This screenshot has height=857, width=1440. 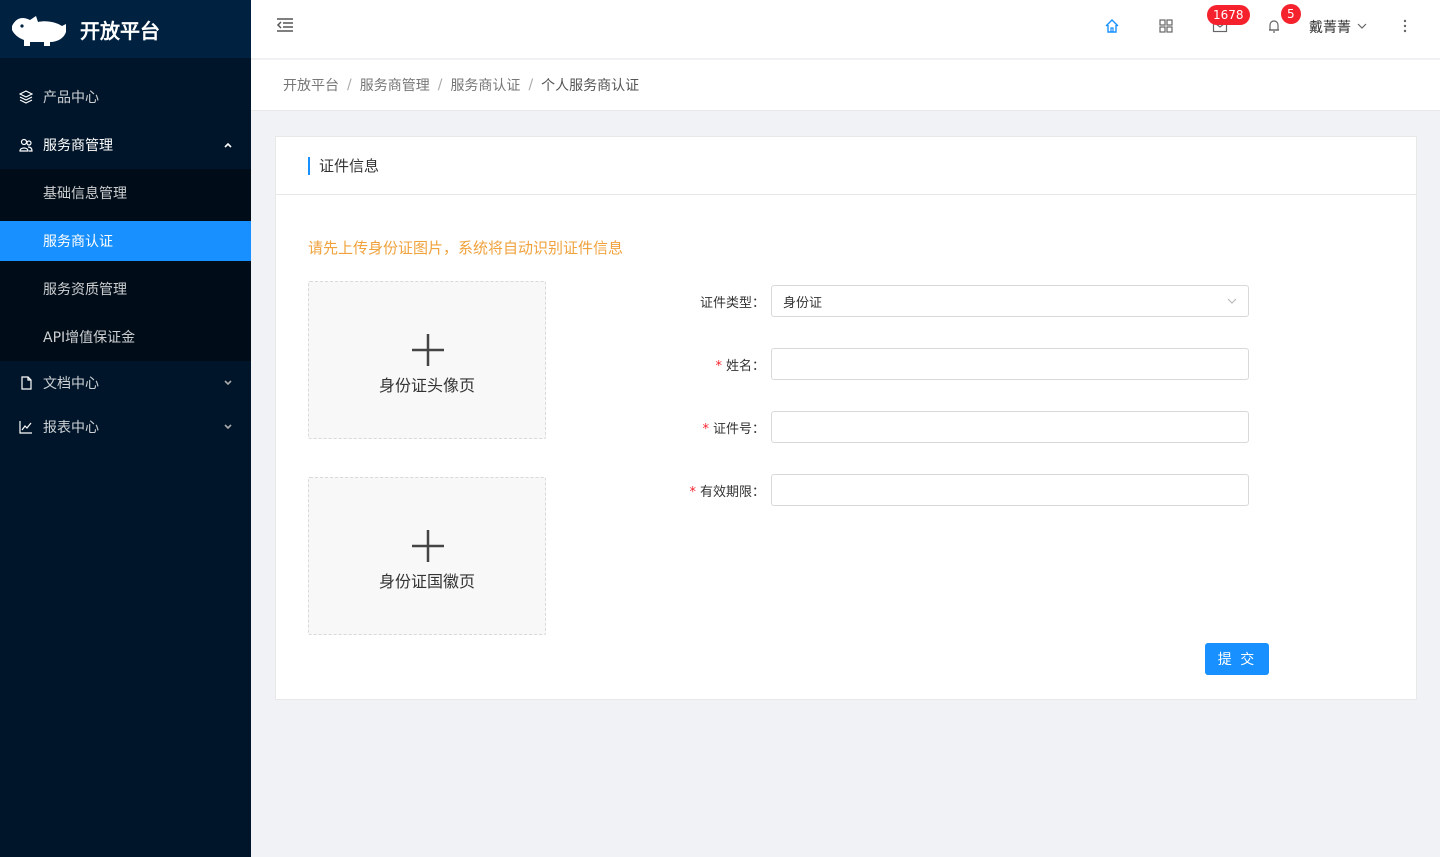 I want to click on apps-grid-icon, so click(x=1166, y=26).